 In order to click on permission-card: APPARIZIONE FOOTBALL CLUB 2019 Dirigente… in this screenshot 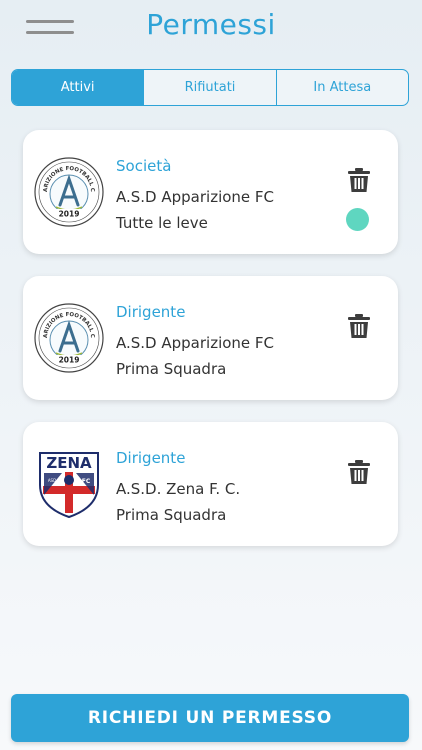, I will do `click(210, 338)`.